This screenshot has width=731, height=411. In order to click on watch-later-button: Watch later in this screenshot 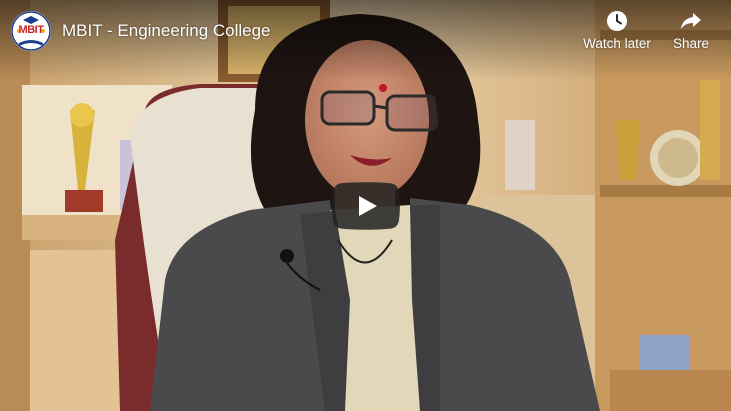, I will do `click(617, 30)`.